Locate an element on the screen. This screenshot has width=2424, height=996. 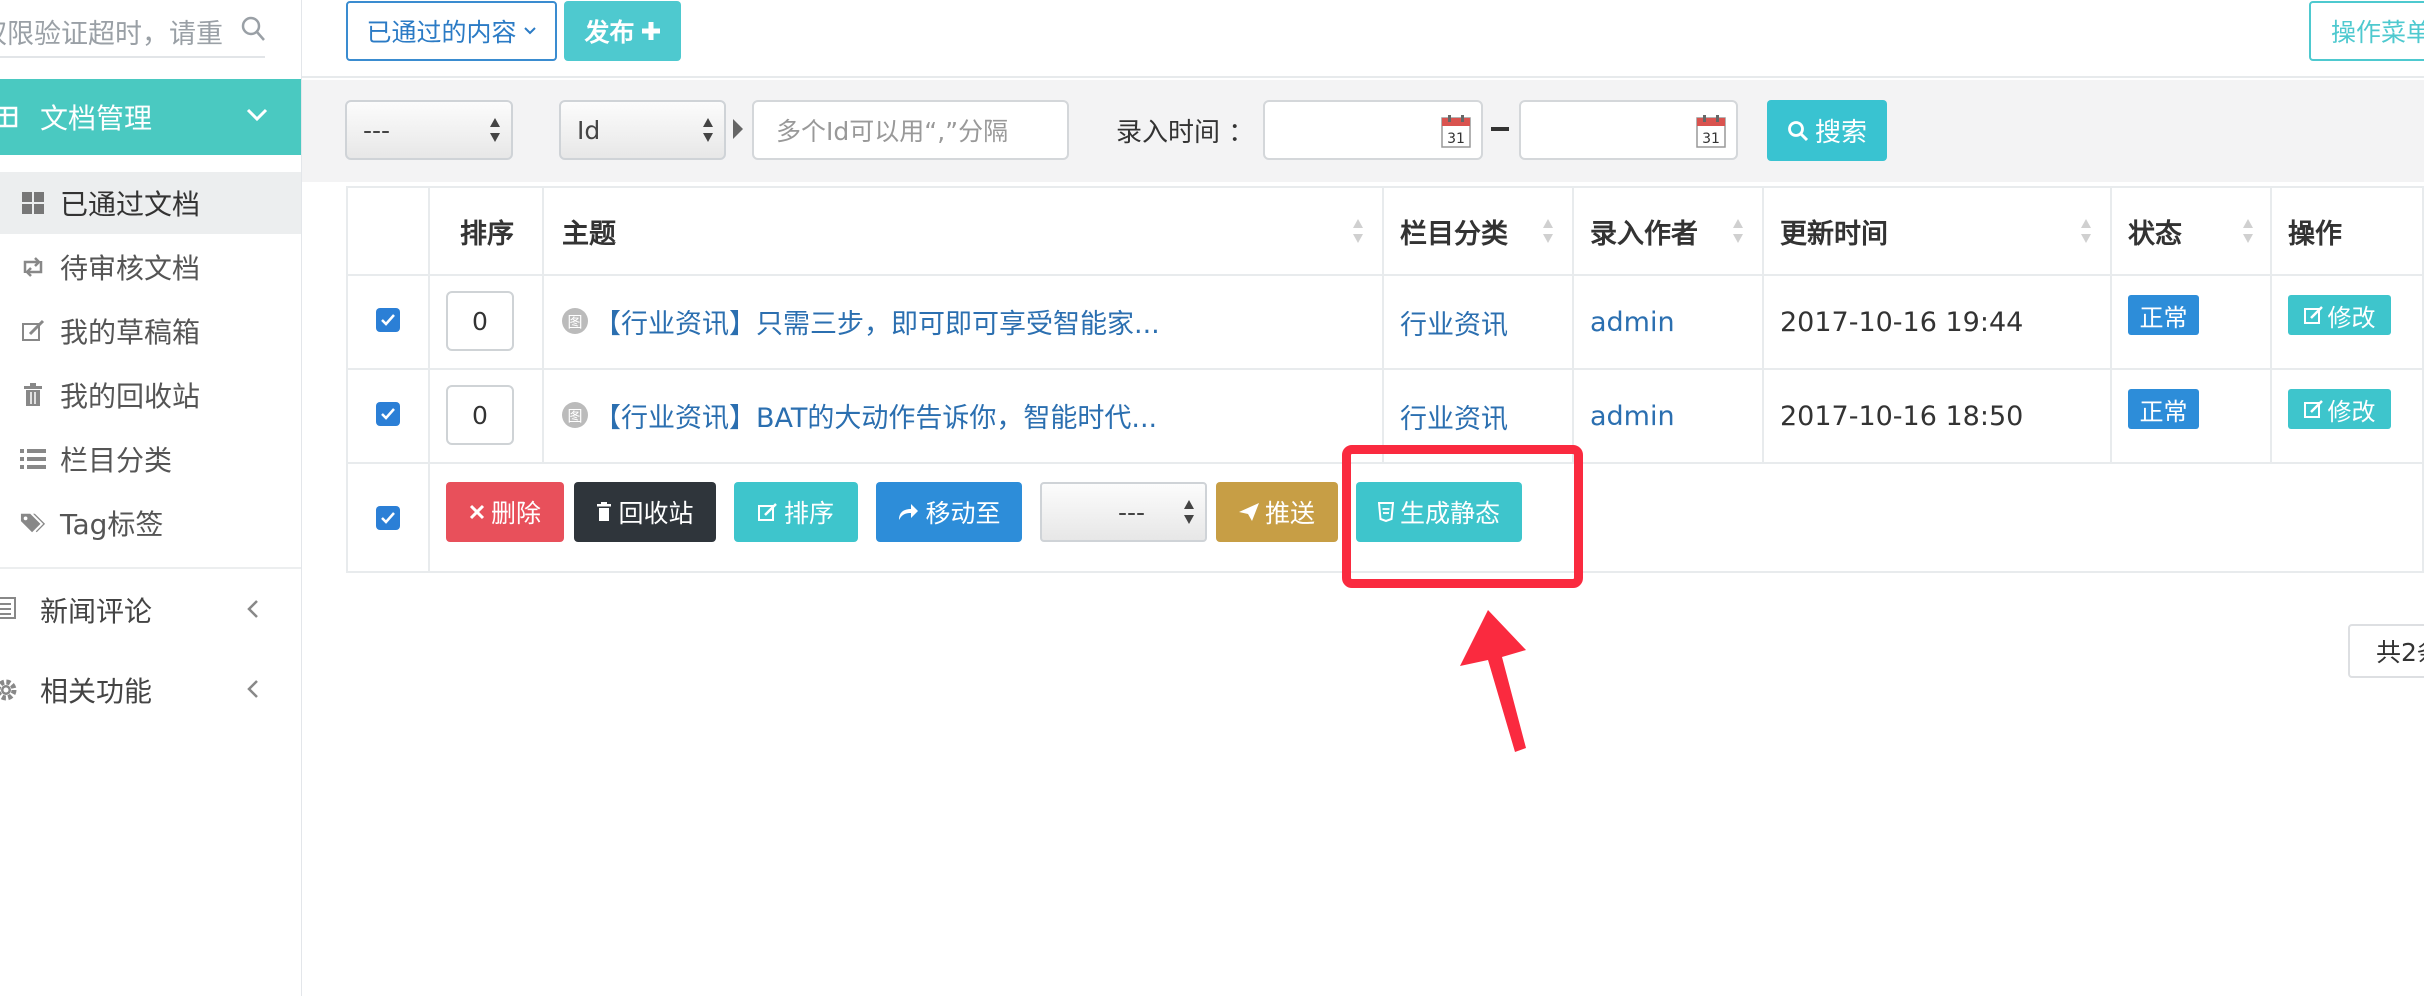
status-badge: 正常 is located at coordinates (2163, 315).